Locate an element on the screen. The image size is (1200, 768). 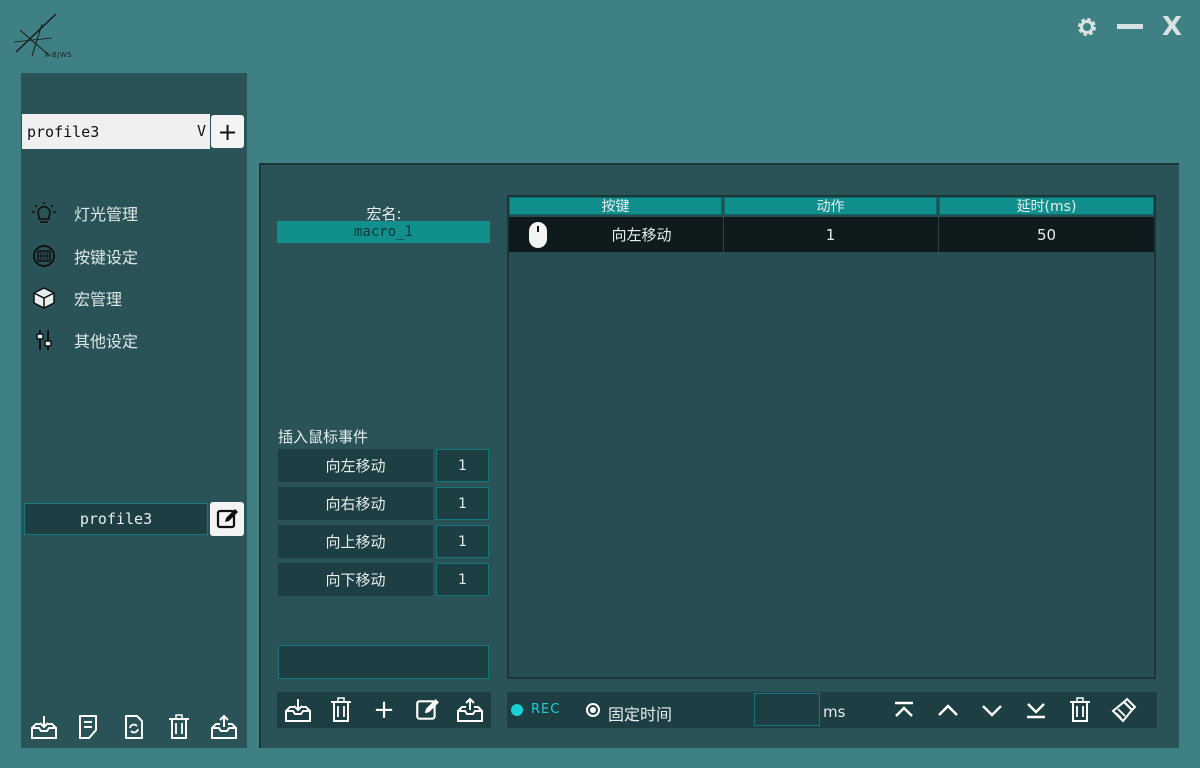
move-down-icon is located at coordinates (992, 711).